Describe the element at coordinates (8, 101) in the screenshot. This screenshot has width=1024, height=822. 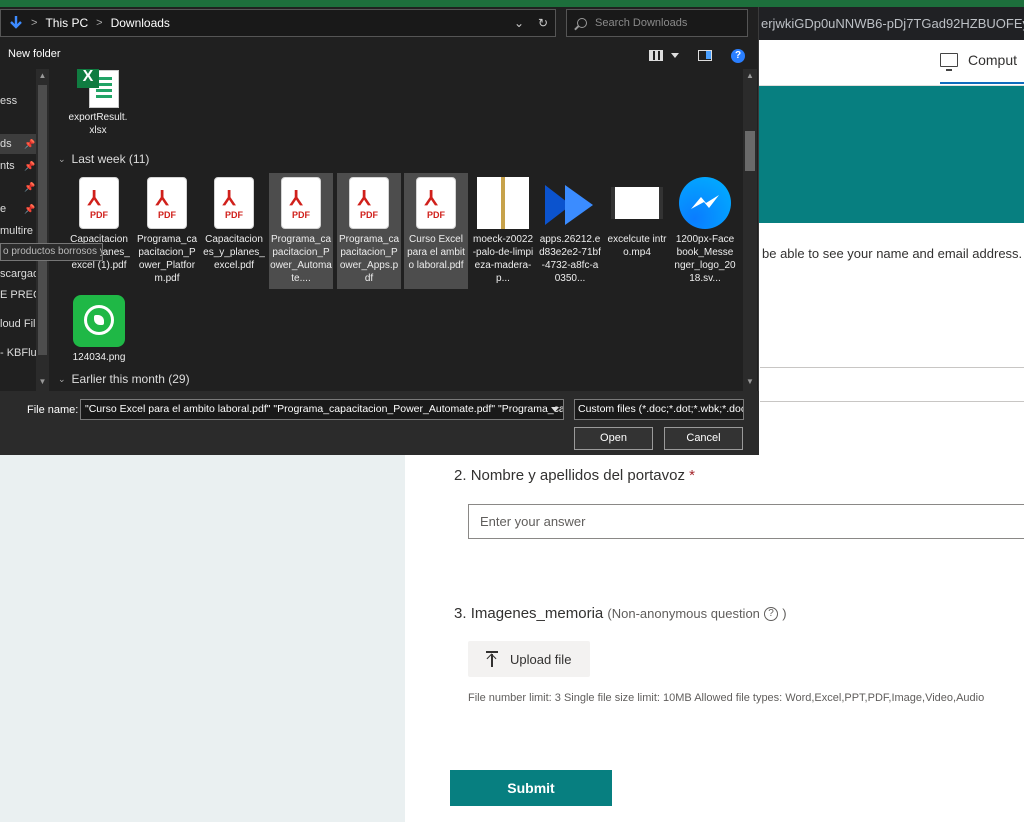
I see `nav-item-access: ess` at that location.